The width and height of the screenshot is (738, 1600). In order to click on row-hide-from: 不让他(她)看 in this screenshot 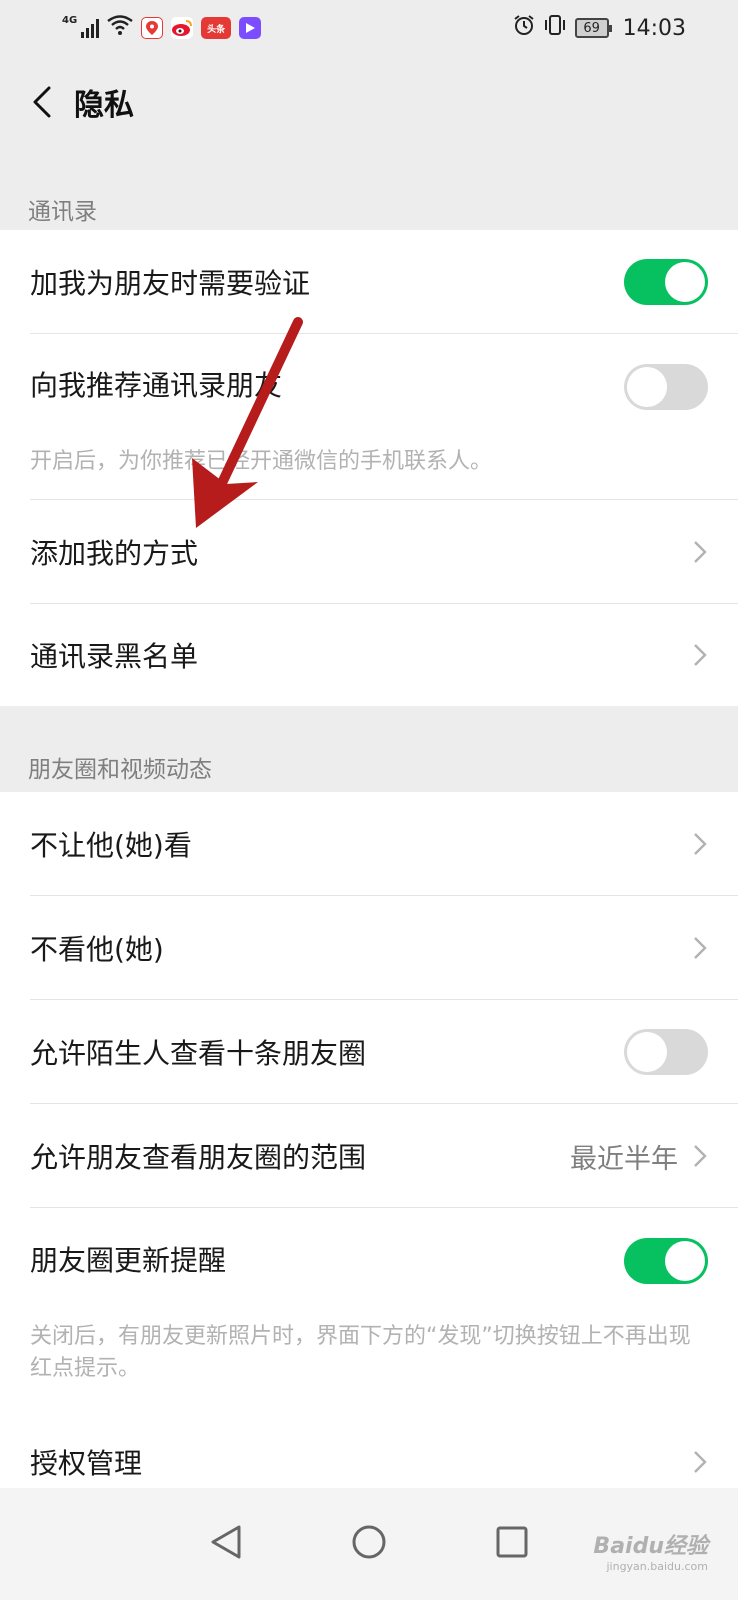, I will do `click(369, 844)`.